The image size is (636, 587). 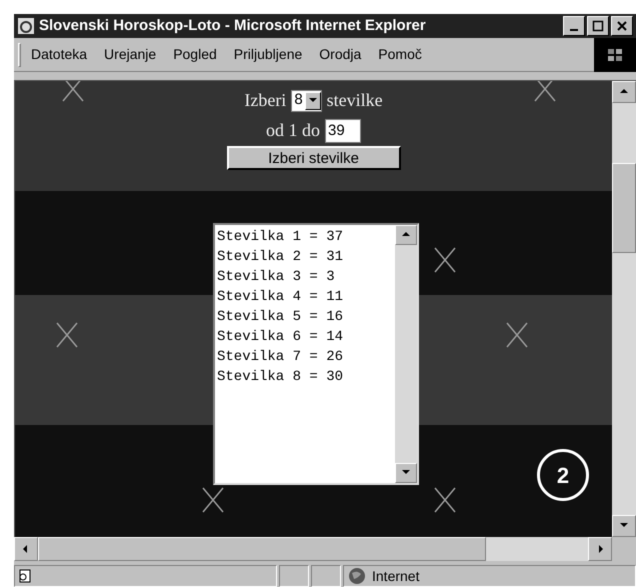 What do you see at coordinates (396, 576) in the screenshot?
I see `zone-text: Internet` at bounding box center [396, 576].